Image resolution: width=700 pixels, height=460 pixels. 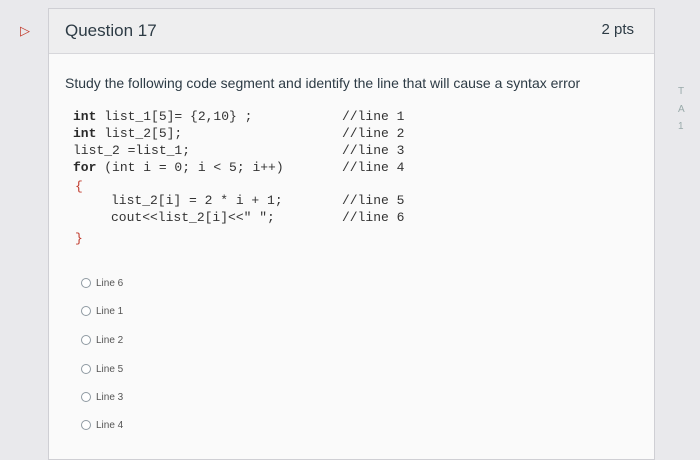 What do you see at coordinates (111, 30) in the screenshot?
I see `question-title: Question 17` at bounding box center [111, 30].